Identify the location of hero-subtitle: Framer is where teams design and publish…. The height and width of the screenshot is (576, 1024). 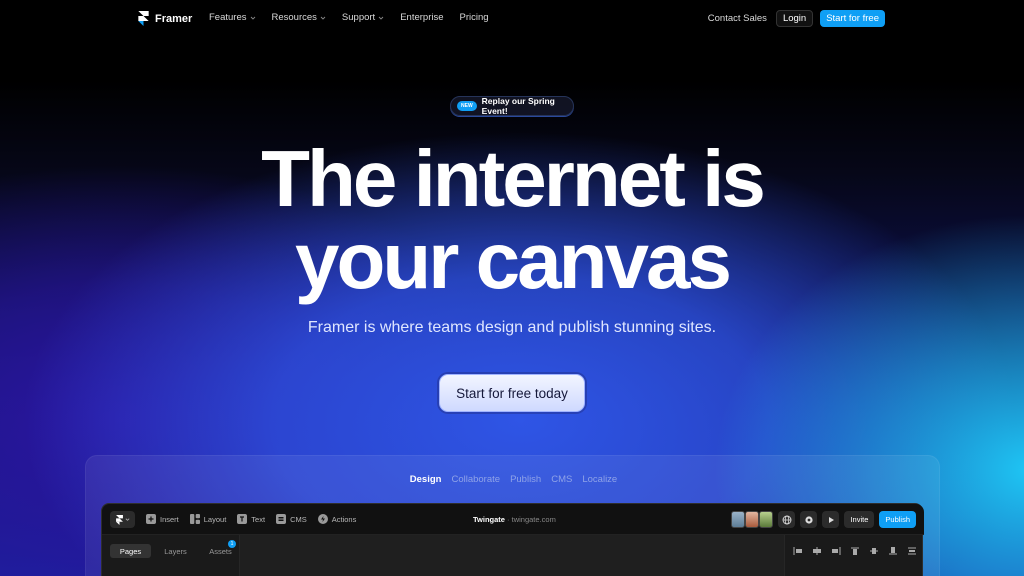
(512, 327).